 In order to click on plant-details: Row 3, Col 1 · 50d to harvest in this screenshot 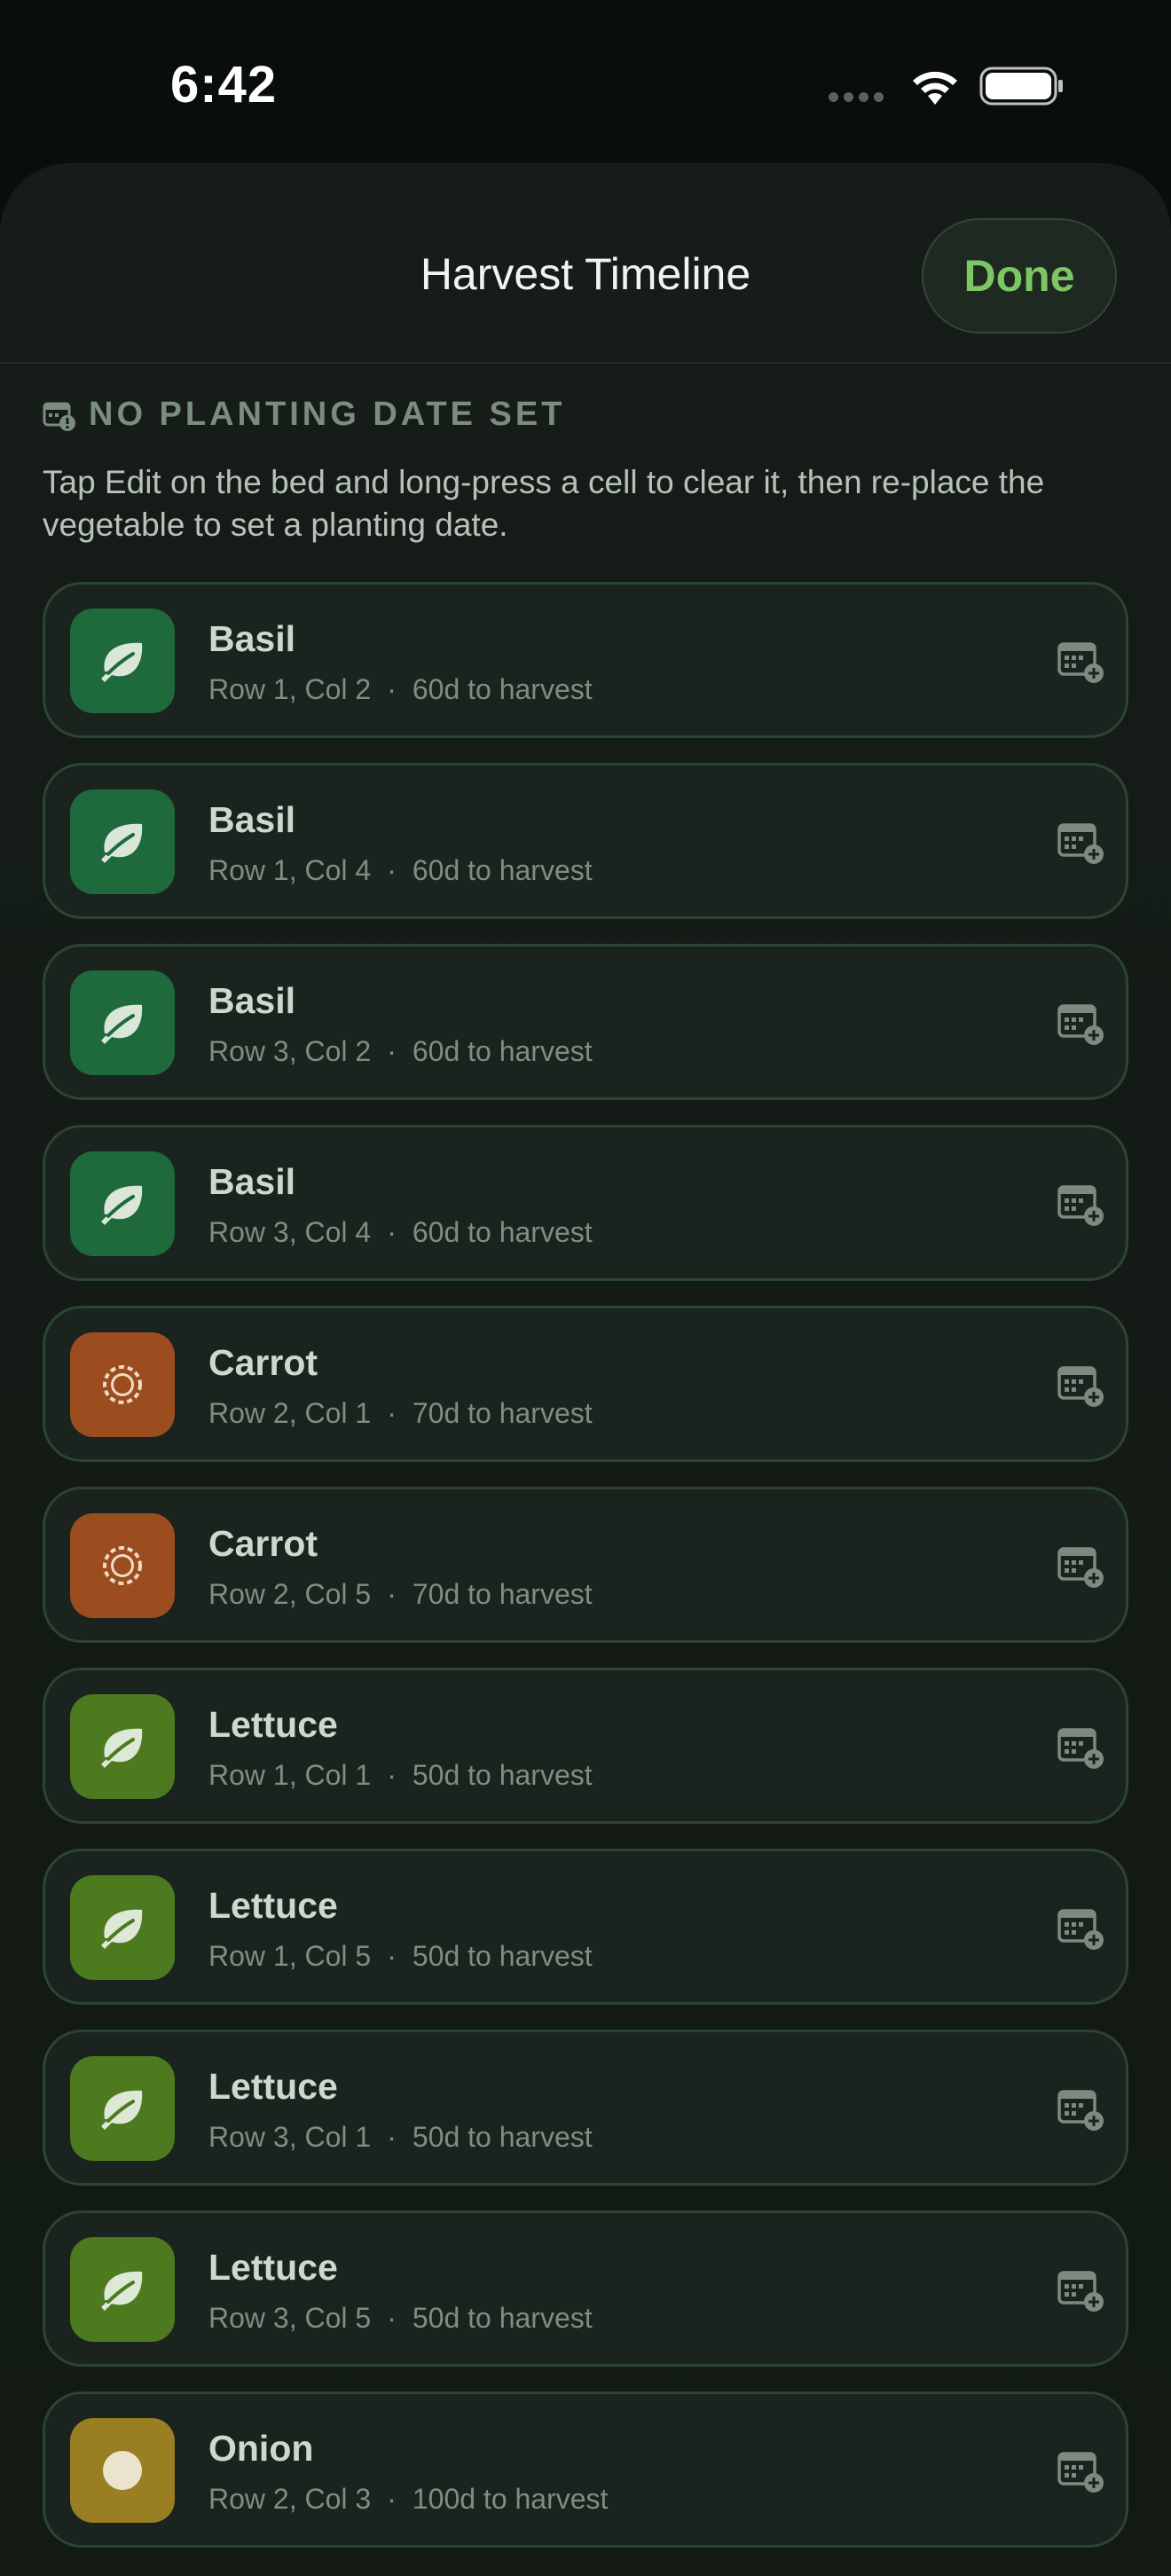, I will do `click(401, 2137)`.